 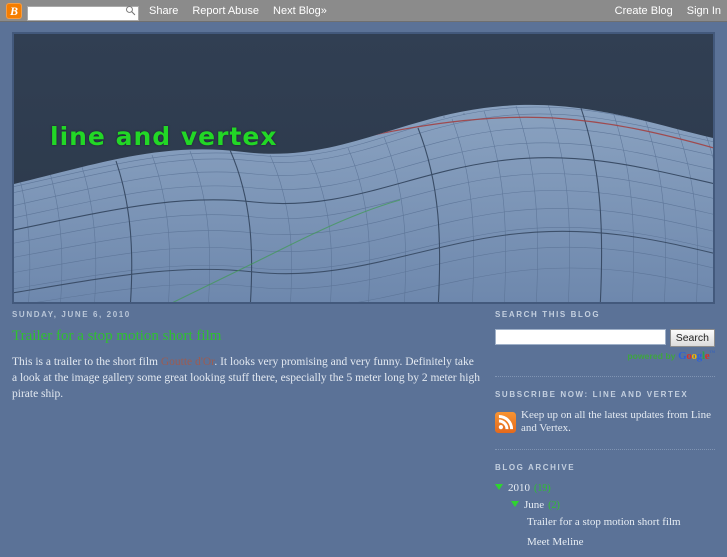 I want to click on navbar-search-input, so click(x=83, y=13).